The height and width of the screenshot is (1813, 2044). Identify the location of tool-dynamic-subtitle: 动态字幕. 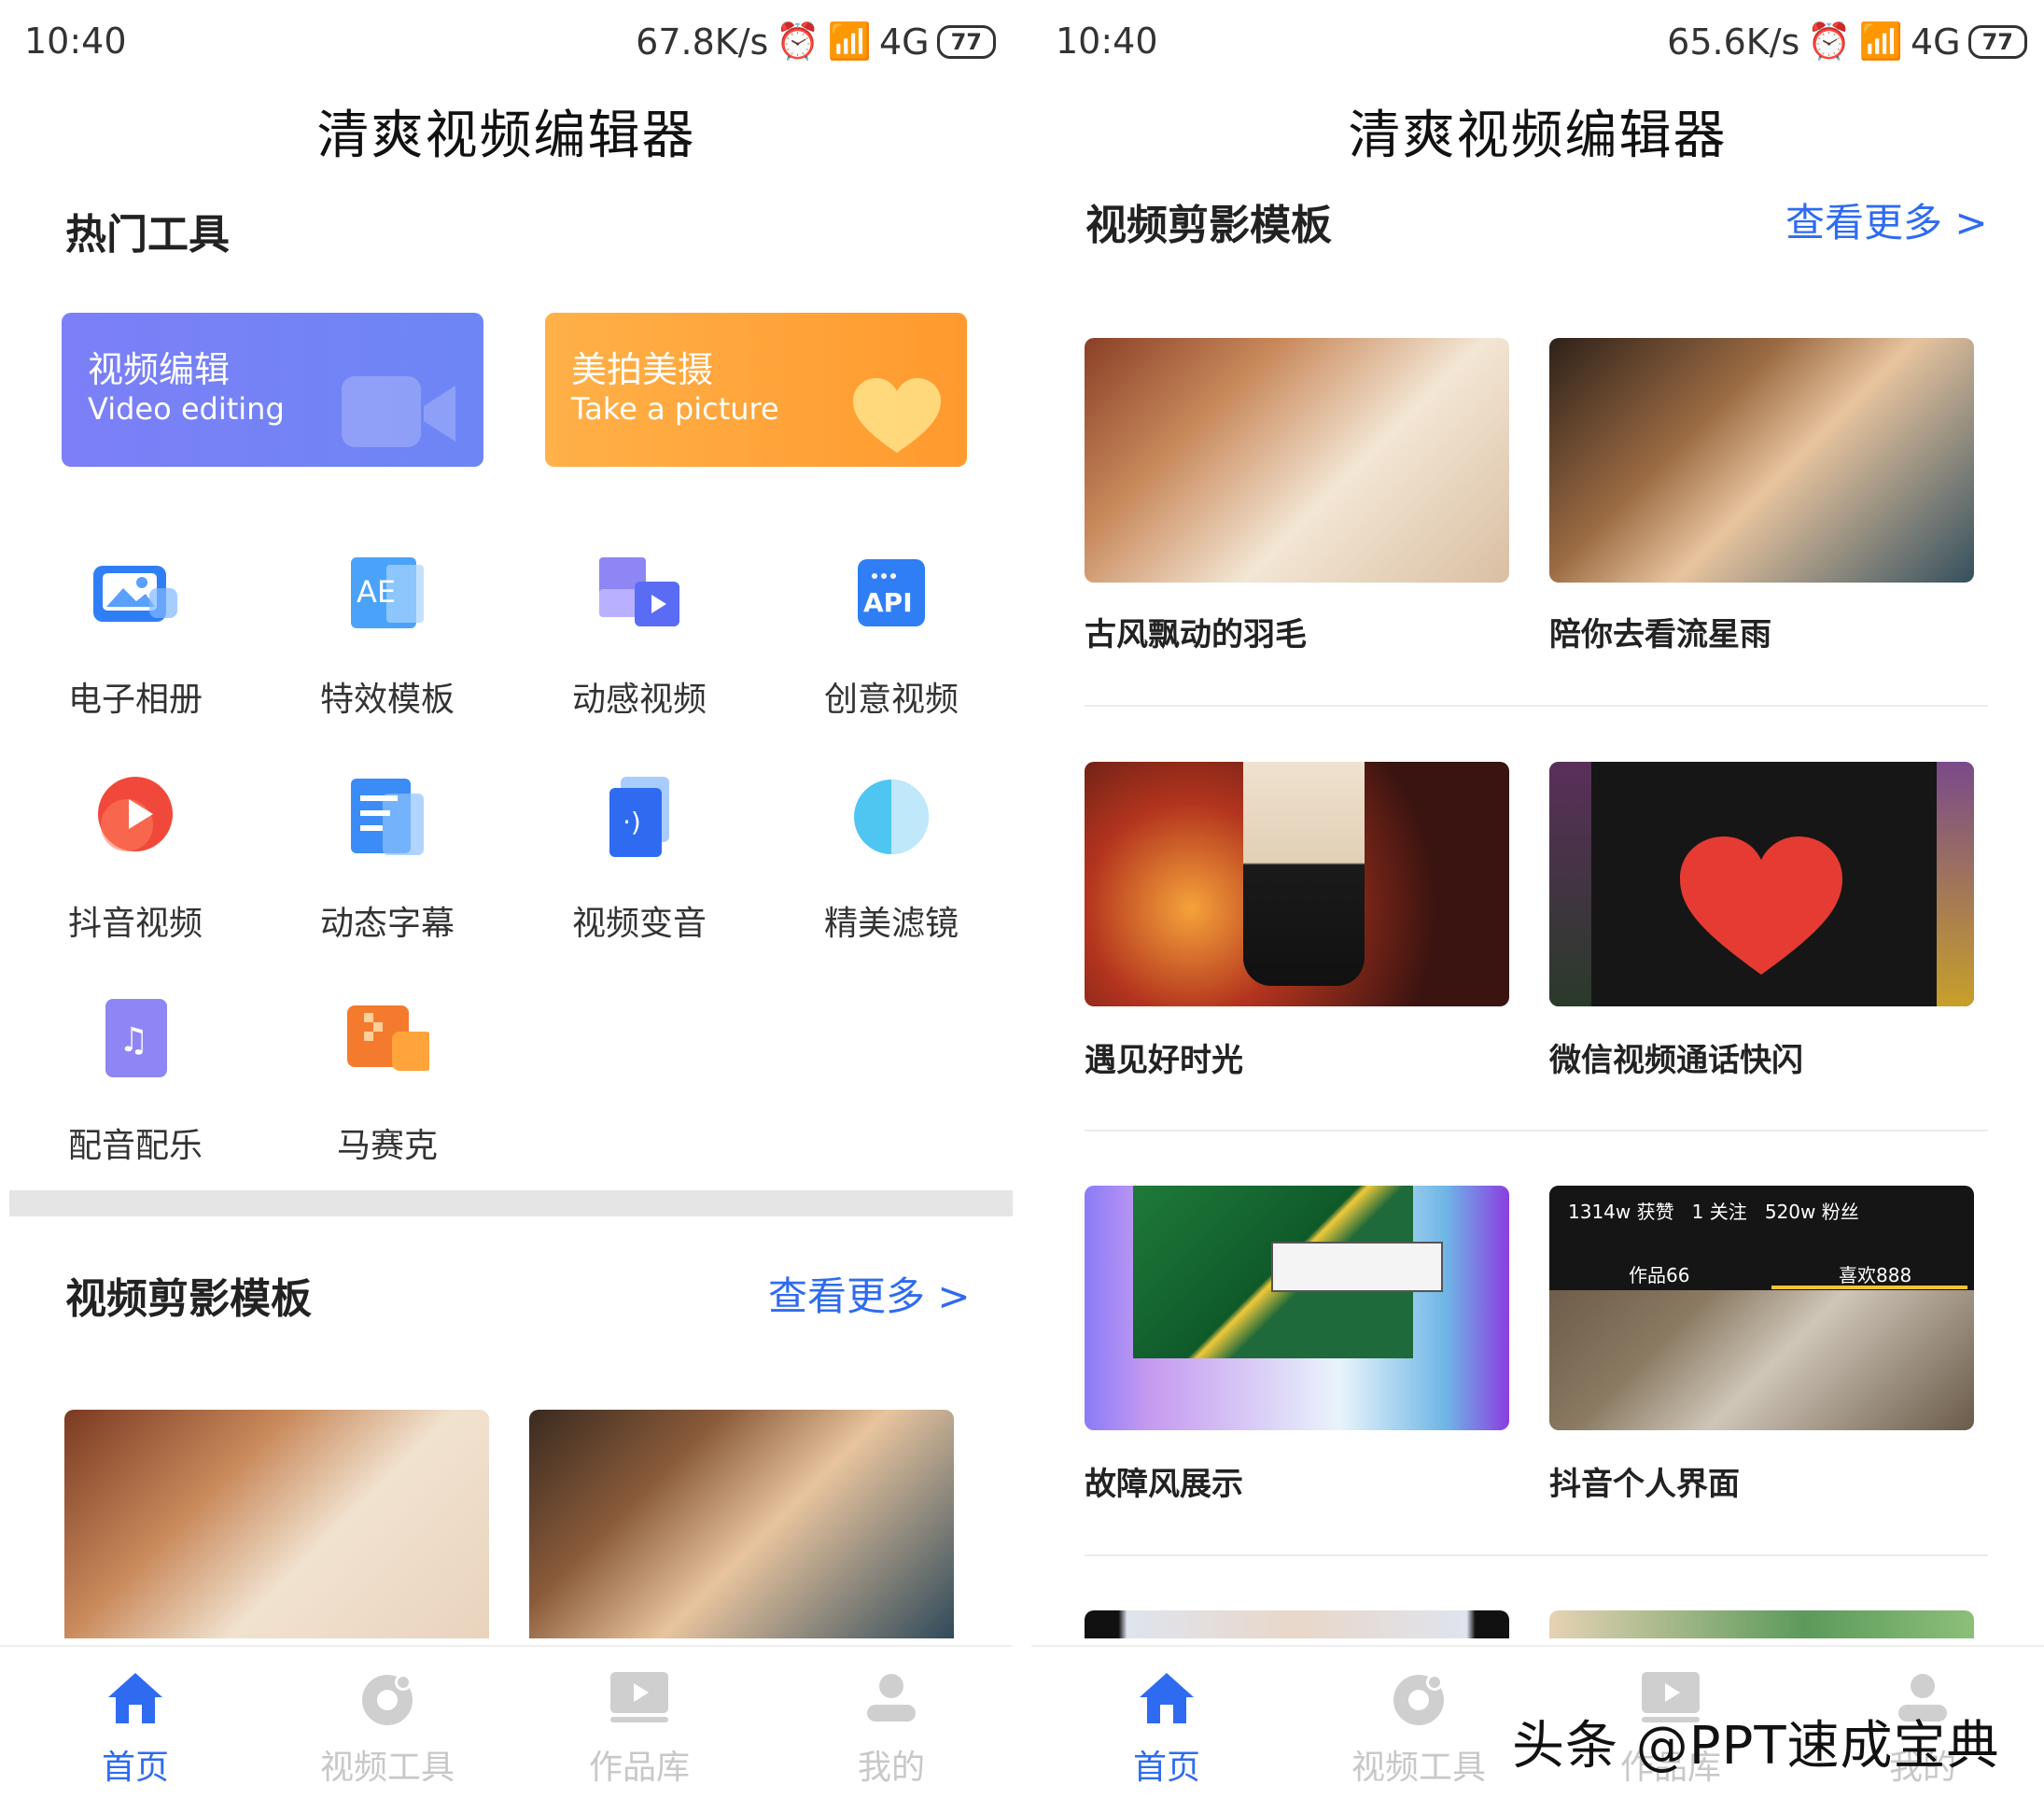
(387, 860).